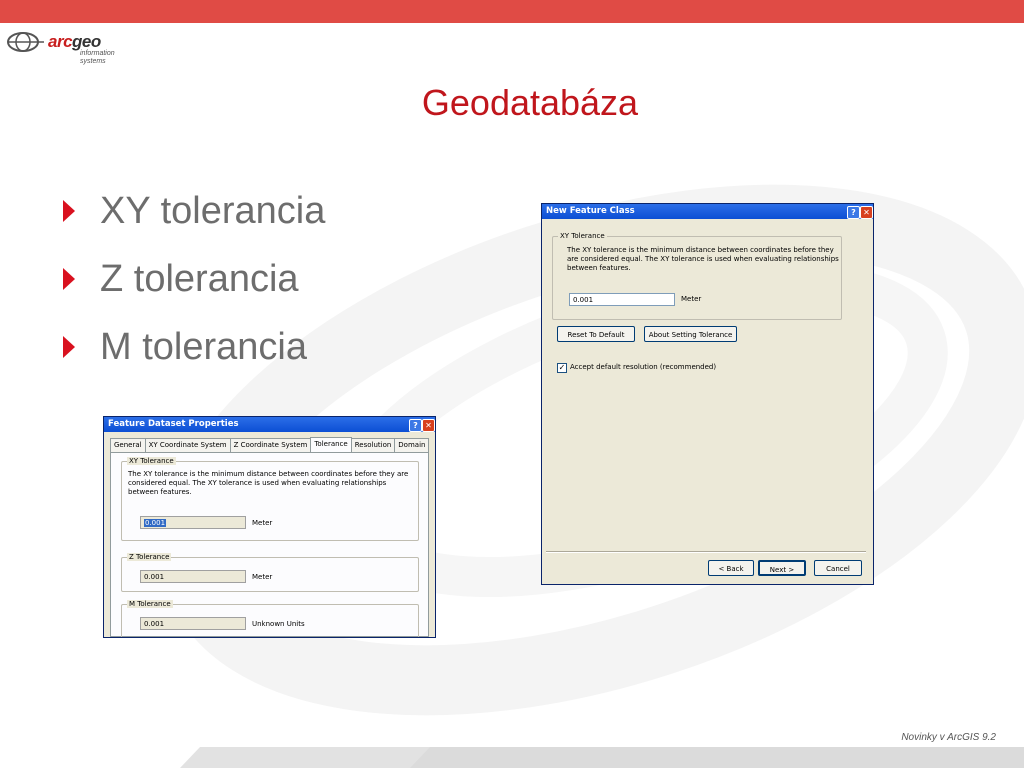  Describe the element at coordinates (150, 604) in the screenshot. I see `group-legend: M Tolerance` at that location.